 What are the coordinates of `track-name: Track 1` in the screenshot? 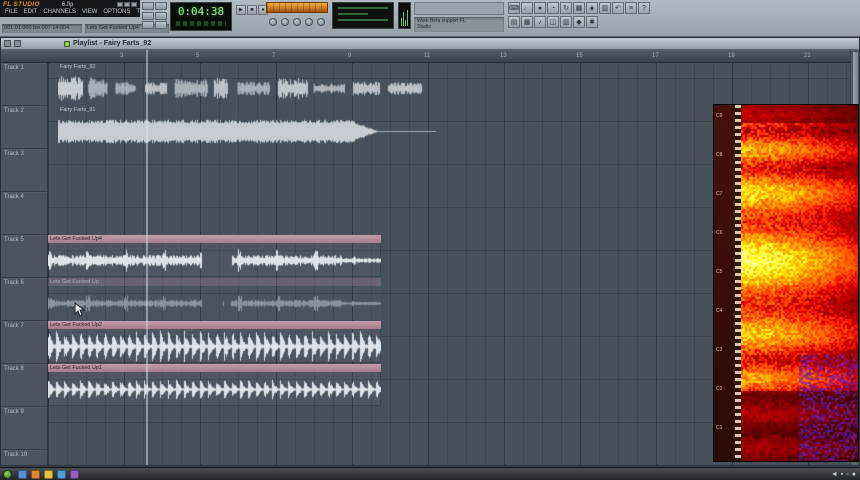 It's located at (14, 68).